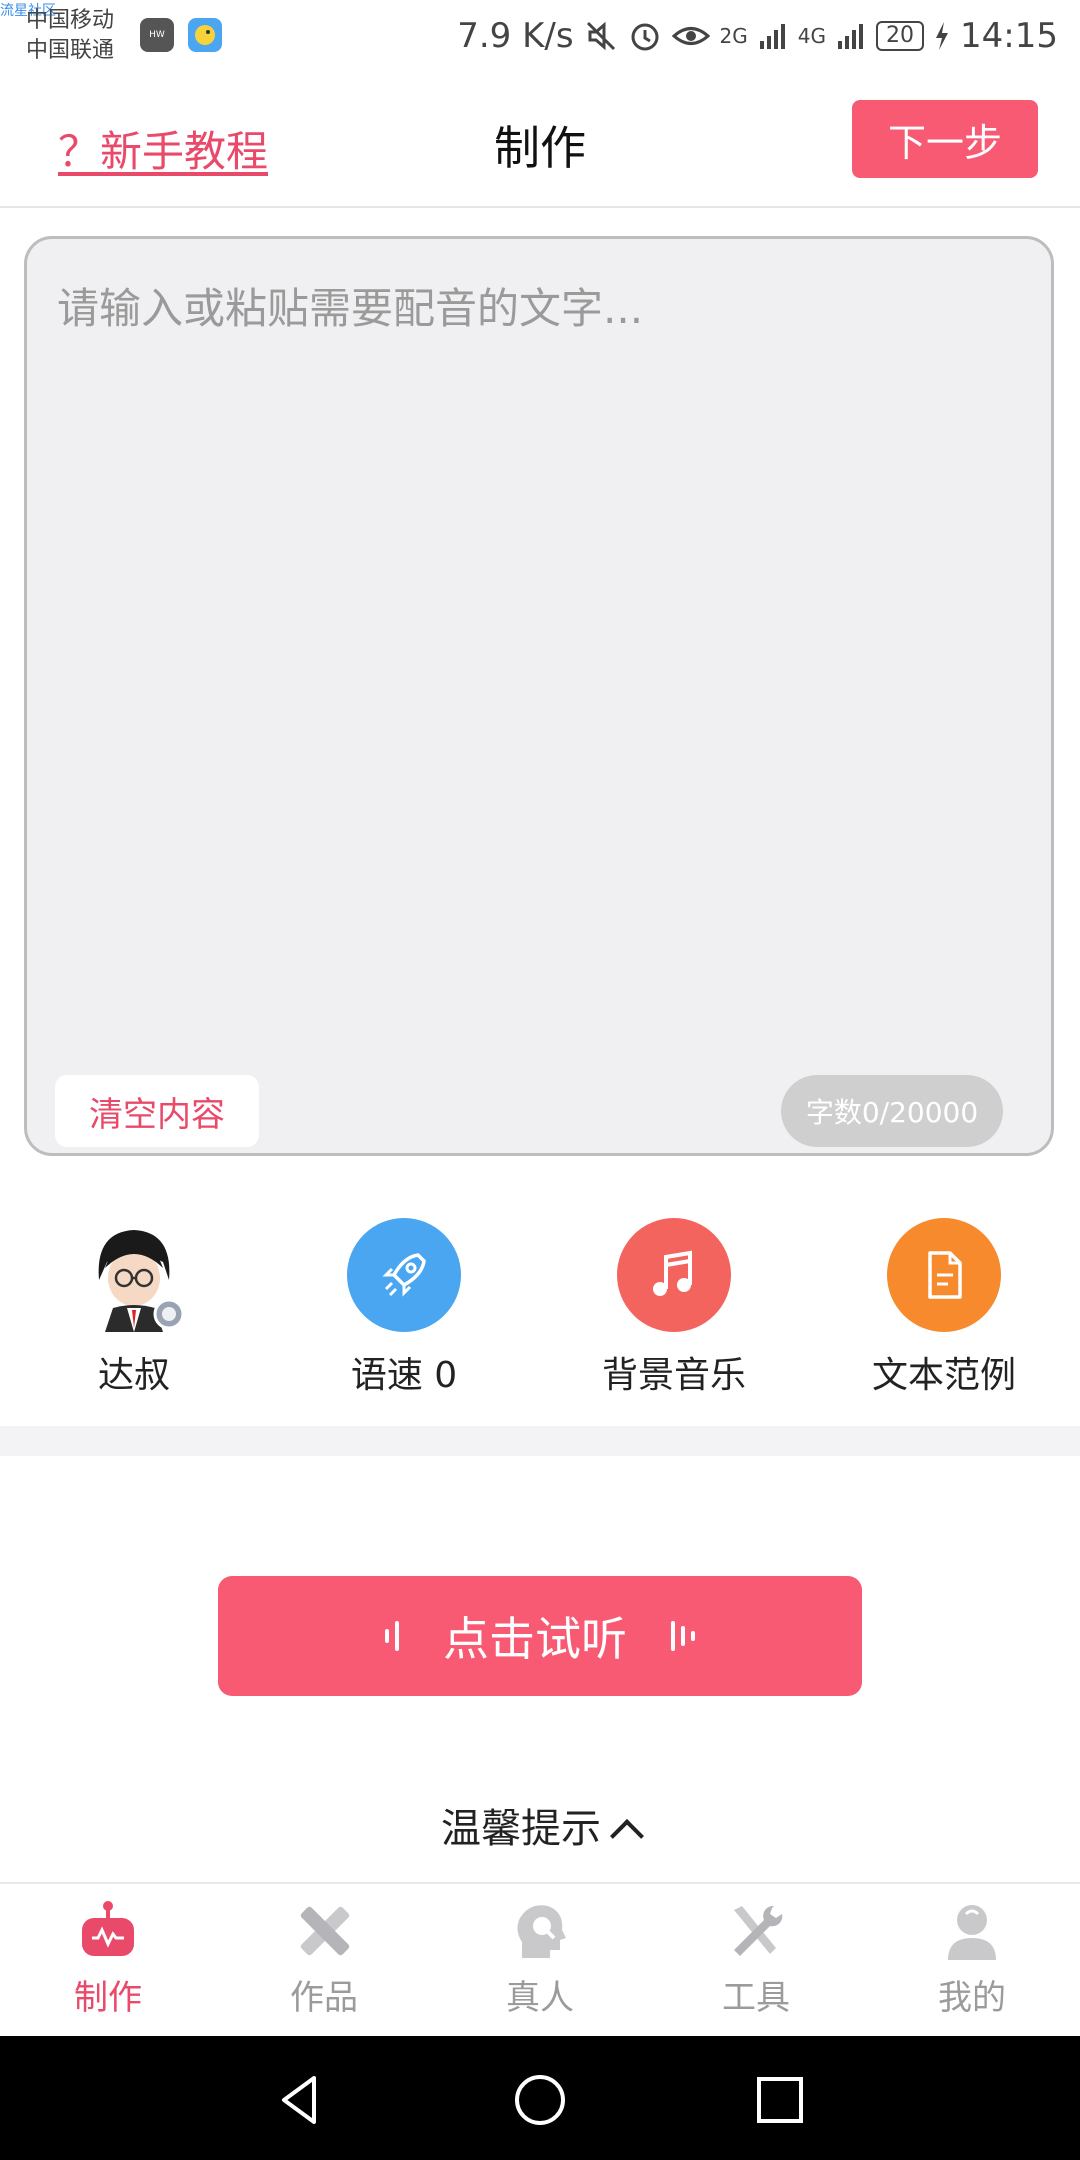  I want to click on rocket-icon, so click(404, 1275).